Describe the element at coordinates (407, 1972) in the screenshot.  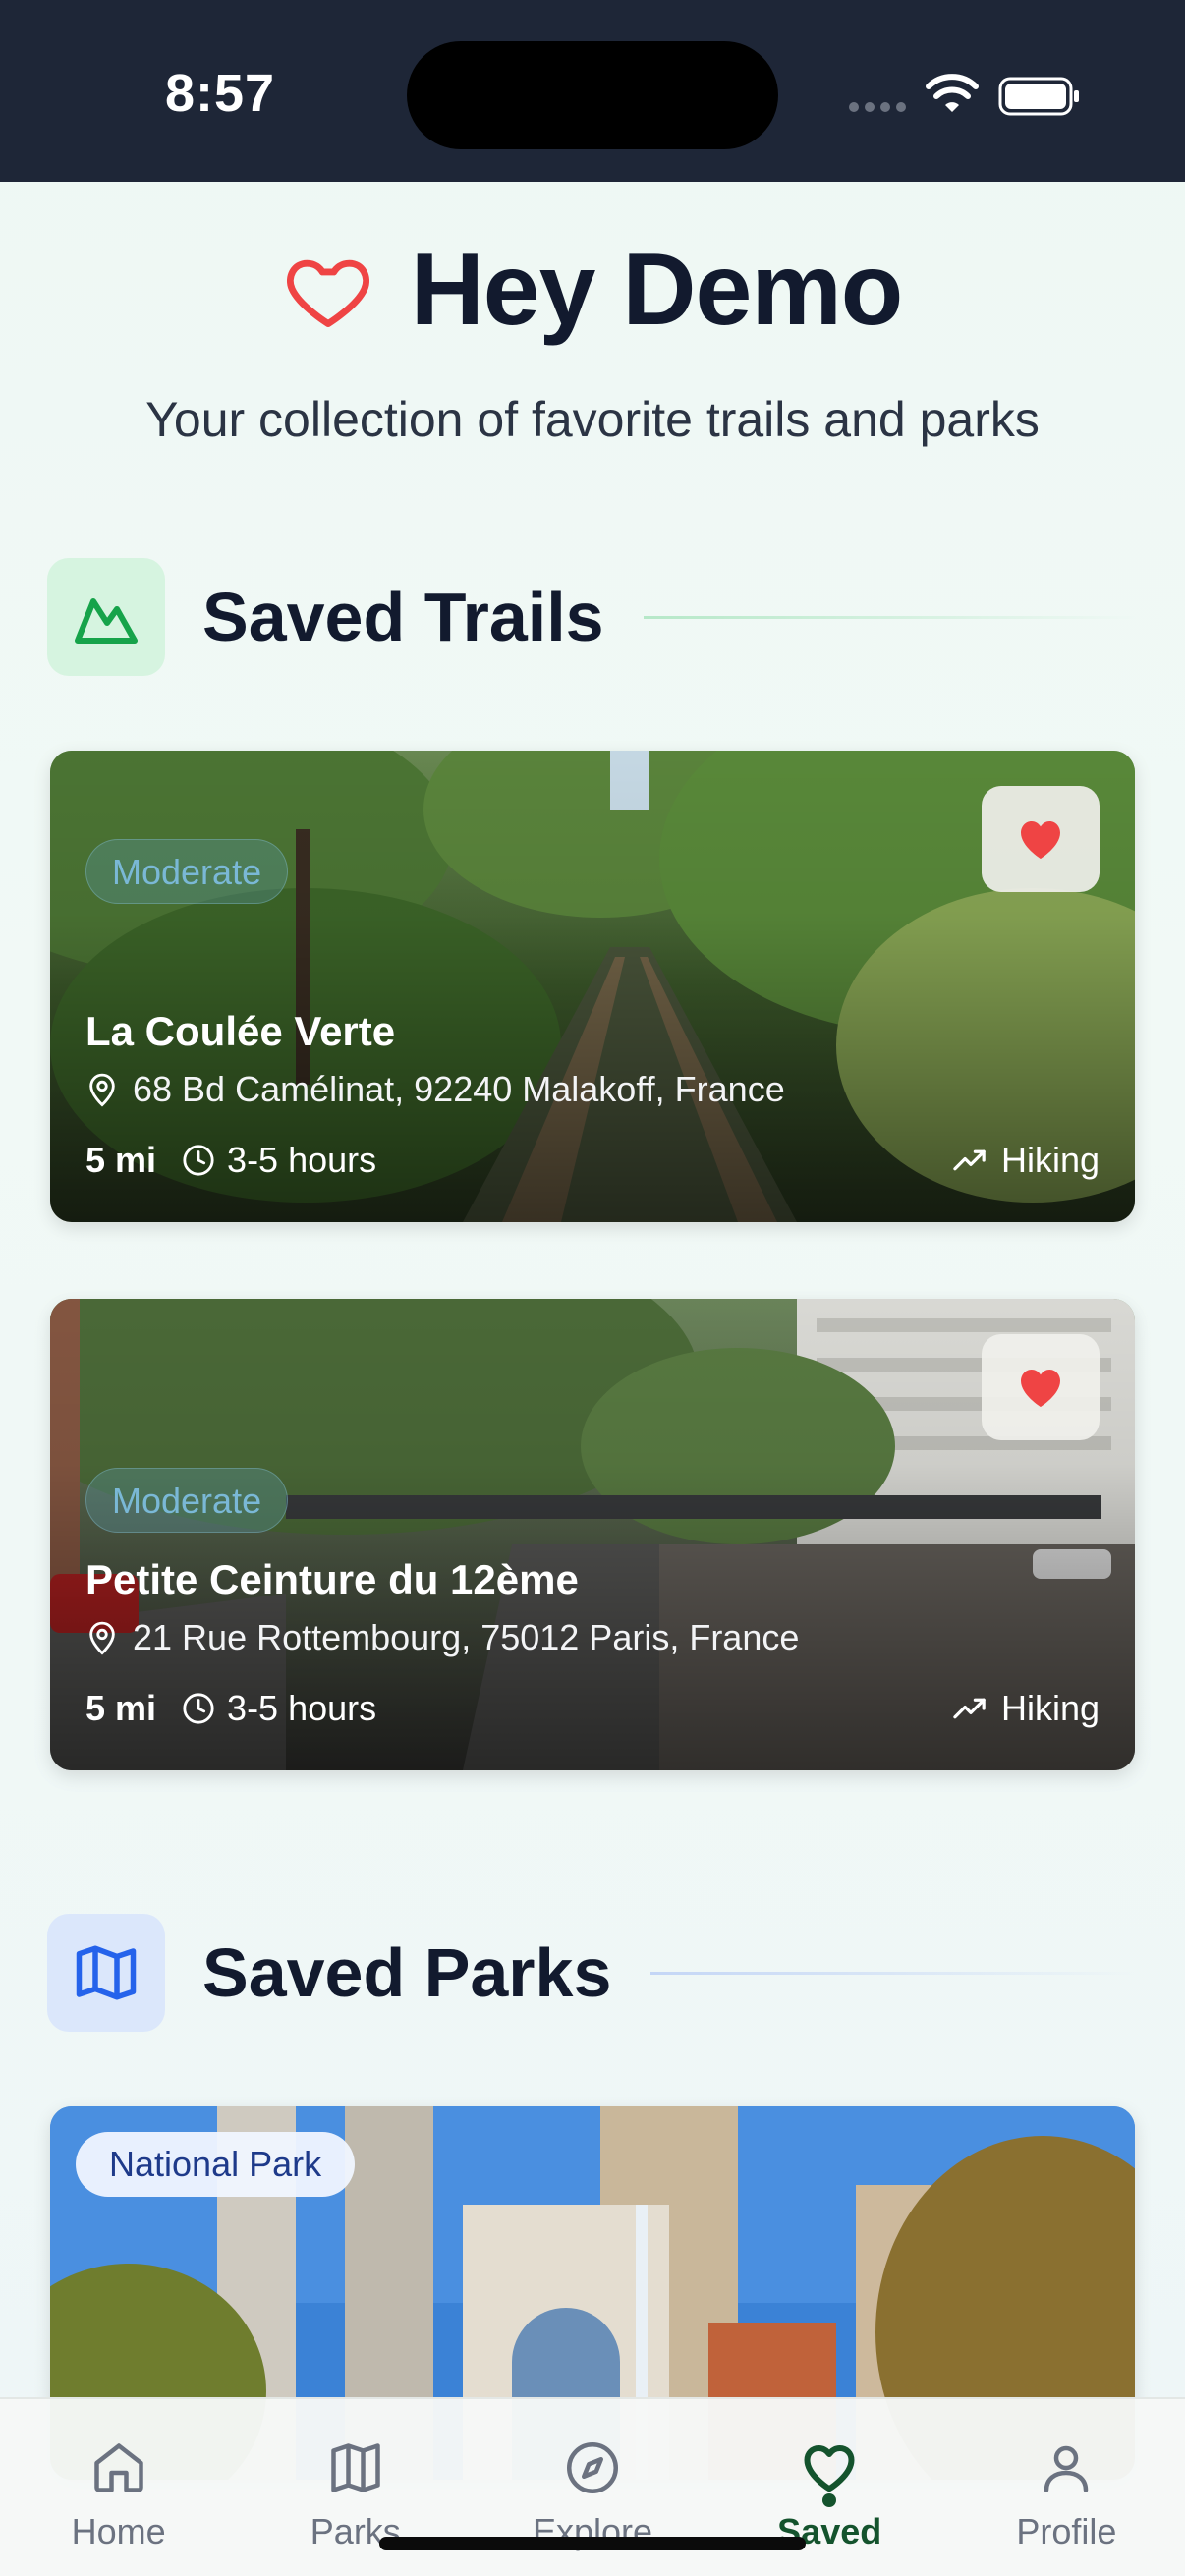
I see `section-title: Saved Parks` at that location.